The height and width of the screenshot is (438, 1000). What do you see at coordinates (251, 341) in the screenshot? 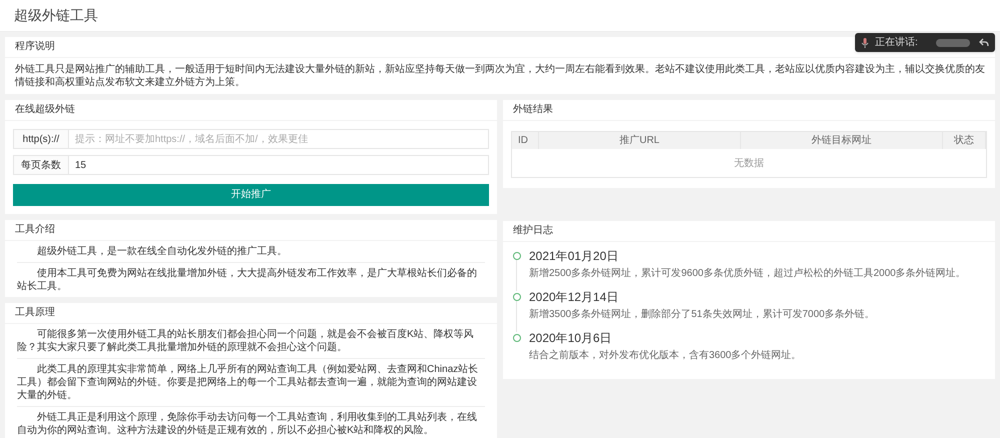
I see `paragraph: 可能很多第一次使用外链工具的站长朋友们都会担心同一个问题，就是会不会被百度K站、降权等风险？其实大家只要了解此类工具批量增加外链的原理就不会担心这个问题。` at bounding box center [251, 341].